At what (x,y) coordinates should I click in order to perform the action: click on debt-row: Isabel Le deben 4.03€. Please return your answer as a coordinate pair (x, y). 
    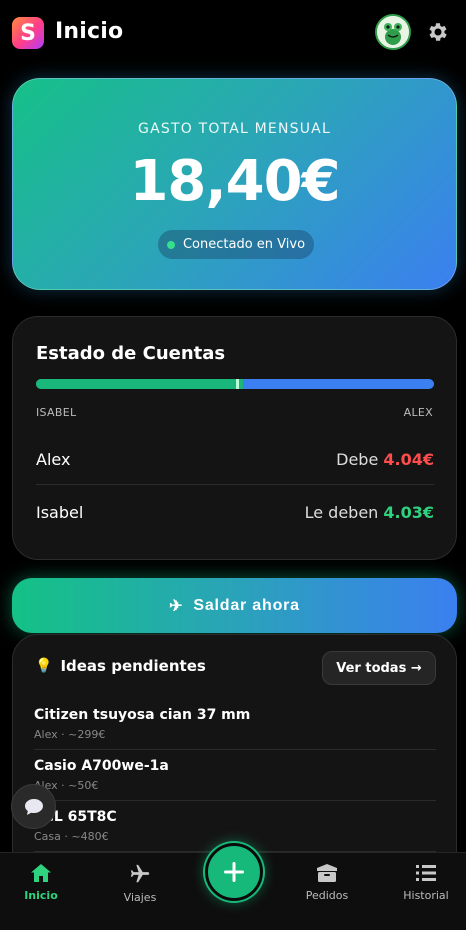
    Looking at the image, I should click on (235, 512).